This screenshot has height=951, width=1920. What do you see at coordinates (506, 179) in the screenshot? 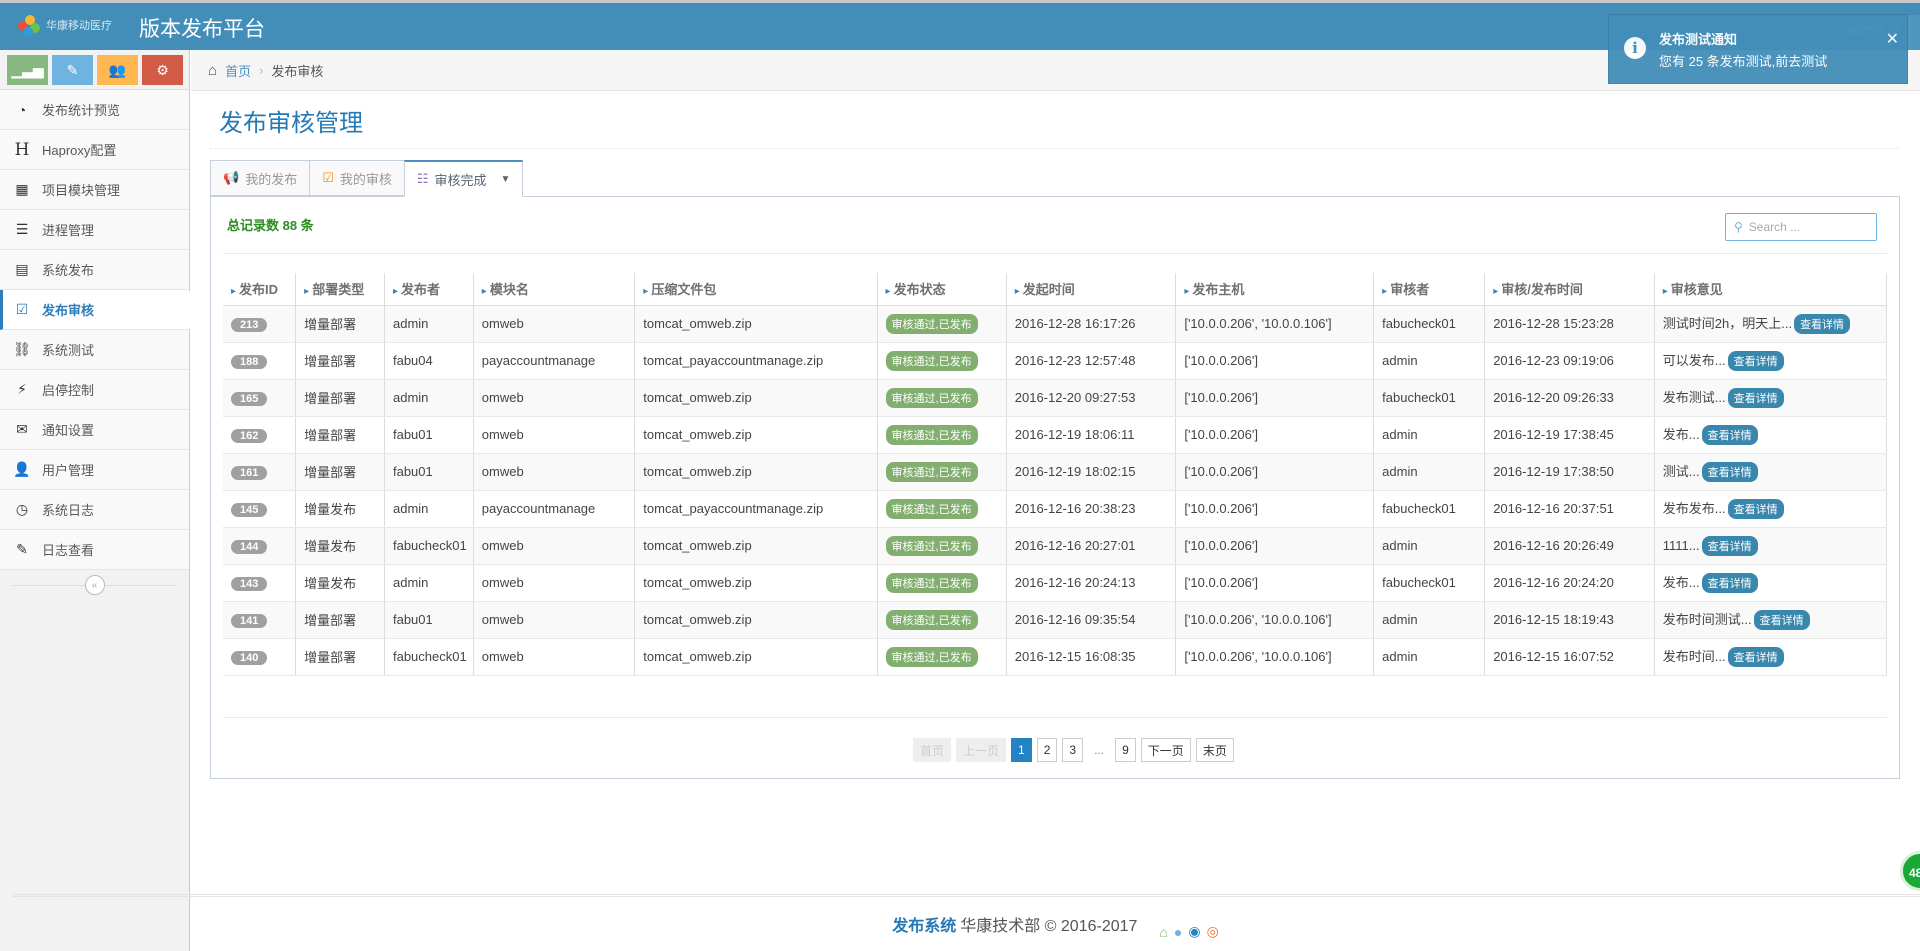
I see `caret-down-icon: ▼` at bounding box center [506, 179].